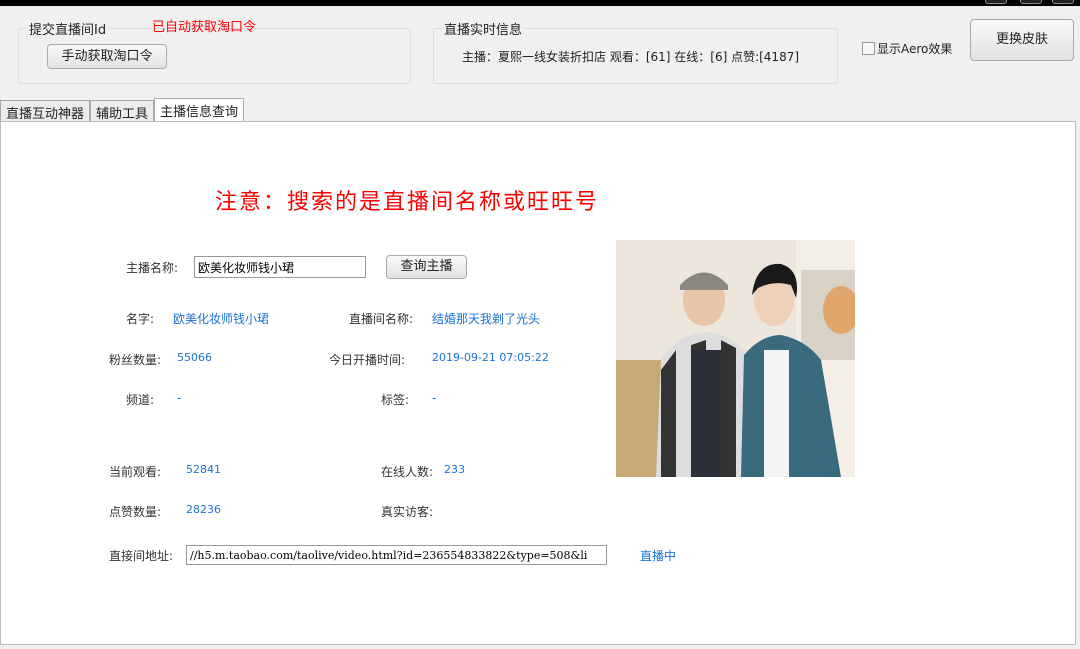 This screenshot has height=649, width=1080. Describe the element at coordinates (141, 556) in the screenshot. I see `url-label: 直接间地址:` at that location.